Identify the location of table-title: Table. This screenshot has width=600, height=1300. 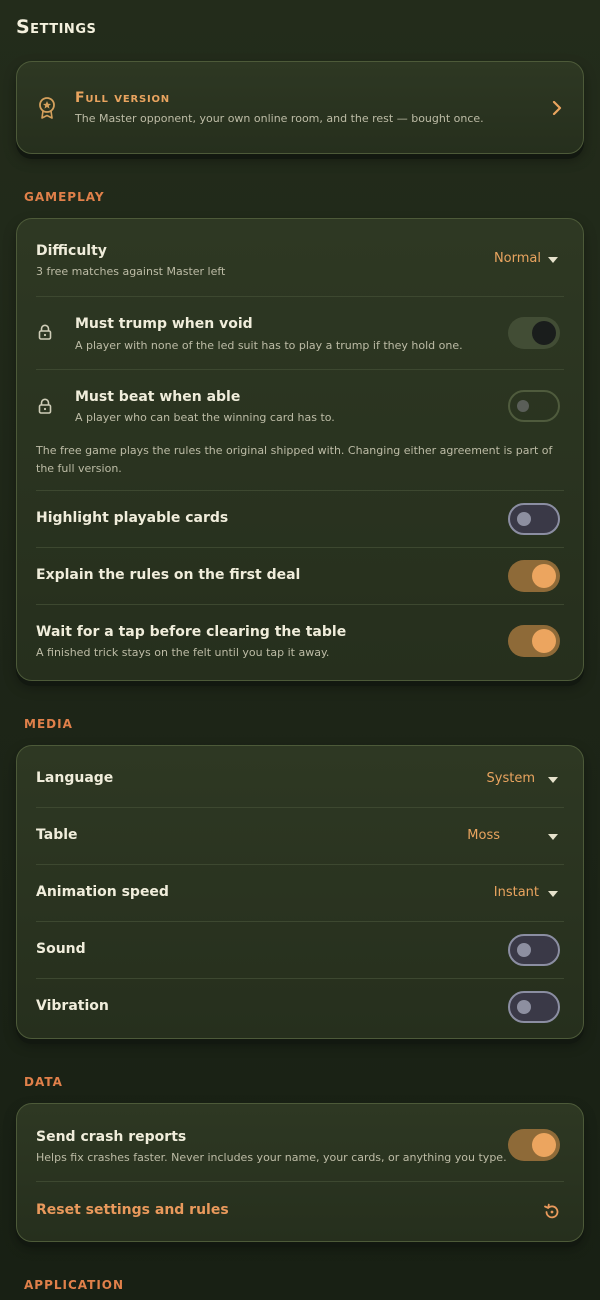
(57, 835).